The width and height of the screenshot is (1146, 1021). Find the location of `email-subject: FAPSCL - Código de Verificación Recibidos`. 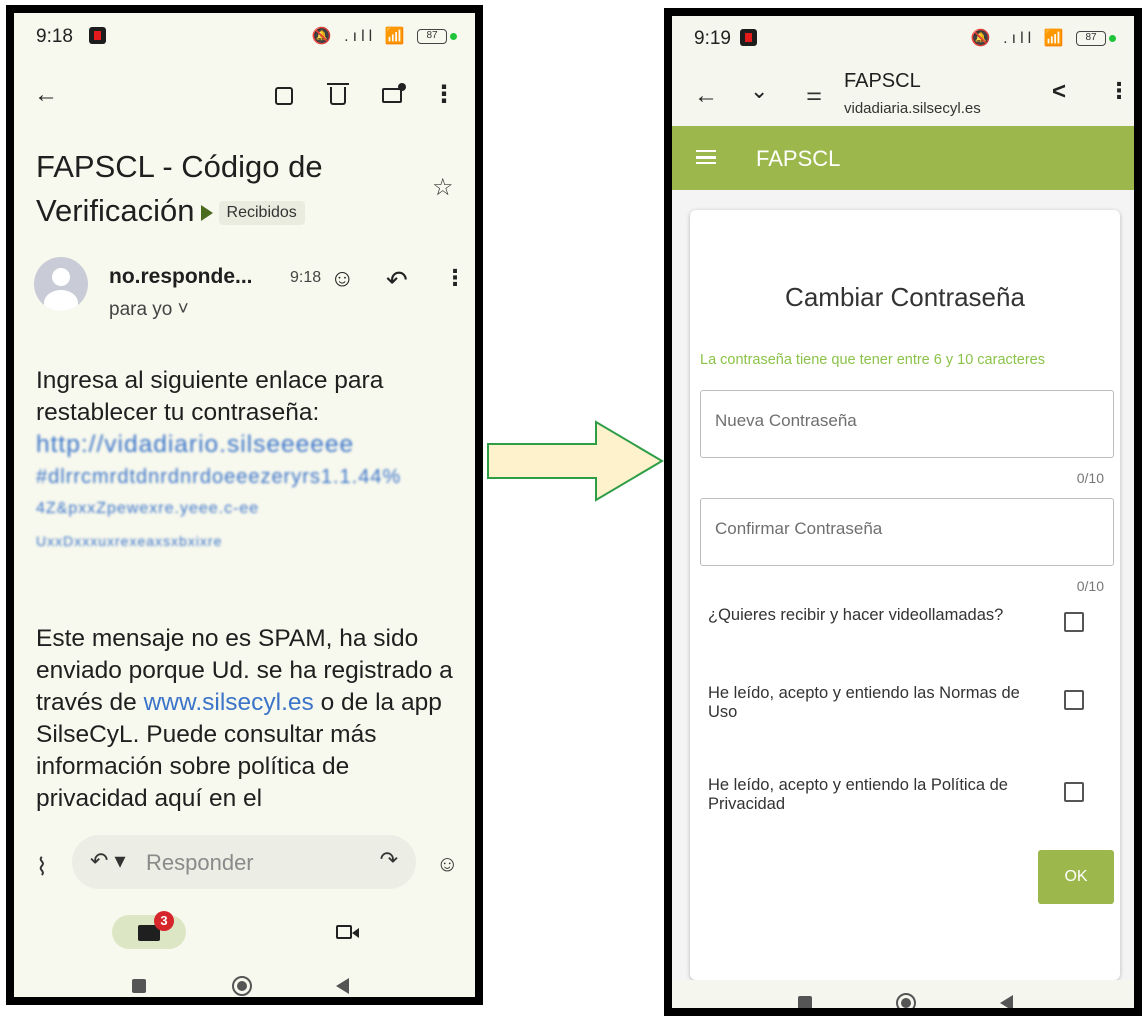

email-subject: FAPSCL - Código de Verificación Recibidos is located at coordinates (226, 189).